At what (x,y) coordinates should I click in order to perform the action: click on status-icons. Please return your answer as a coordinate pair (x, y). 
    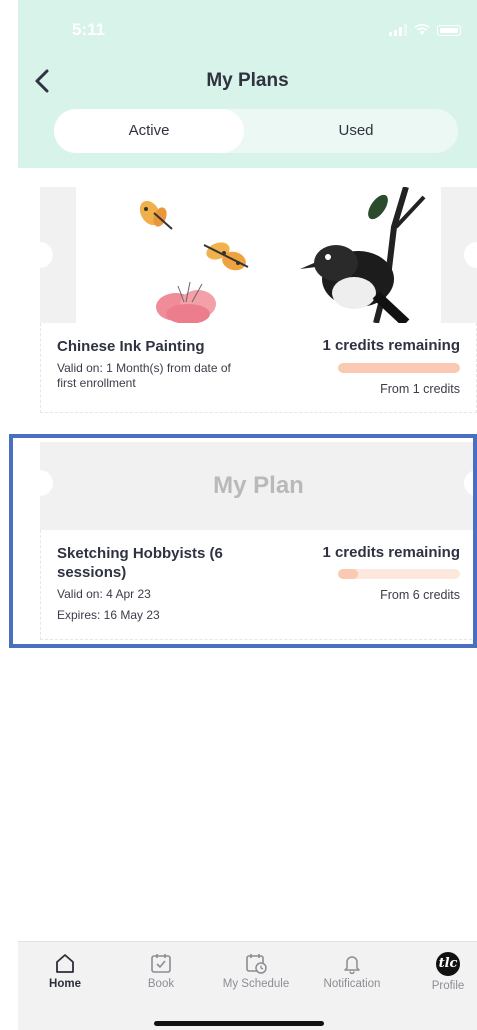
    Looking at the image, I should click on (425, 30).